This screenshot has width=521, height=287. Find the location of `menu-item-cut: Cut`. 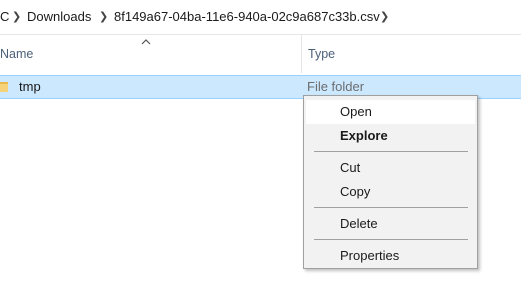

menu-item-cut: Cut is located at coordinates (390, 168).